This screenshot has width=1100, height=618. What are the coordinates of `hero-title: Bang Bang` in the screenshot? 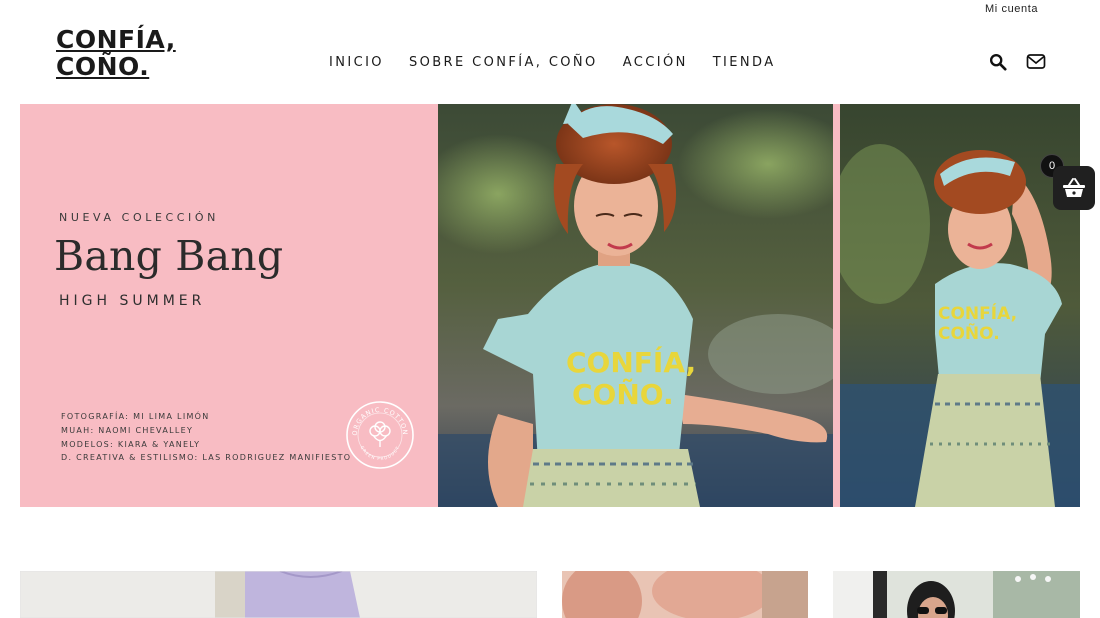 It's located at (169, 256).